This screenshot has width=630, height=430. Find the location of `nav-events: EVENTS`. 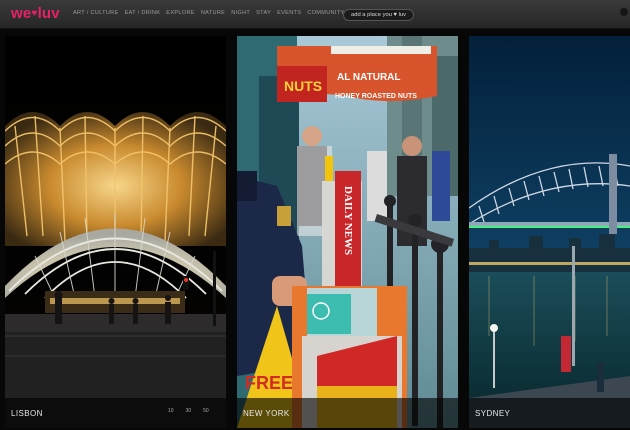

nav-events: EVENTS is located at coordinates (289, 13).